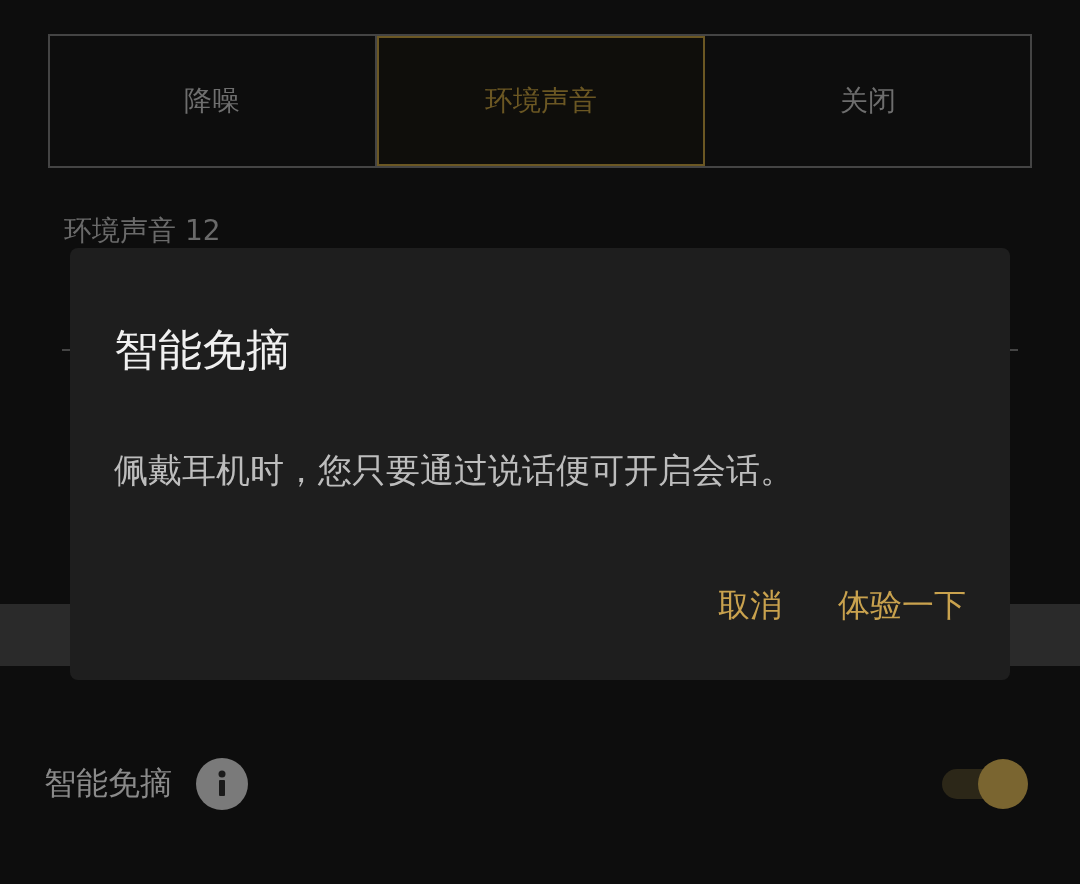  I want to click on dialog-button: 取消, so click(750, 606).